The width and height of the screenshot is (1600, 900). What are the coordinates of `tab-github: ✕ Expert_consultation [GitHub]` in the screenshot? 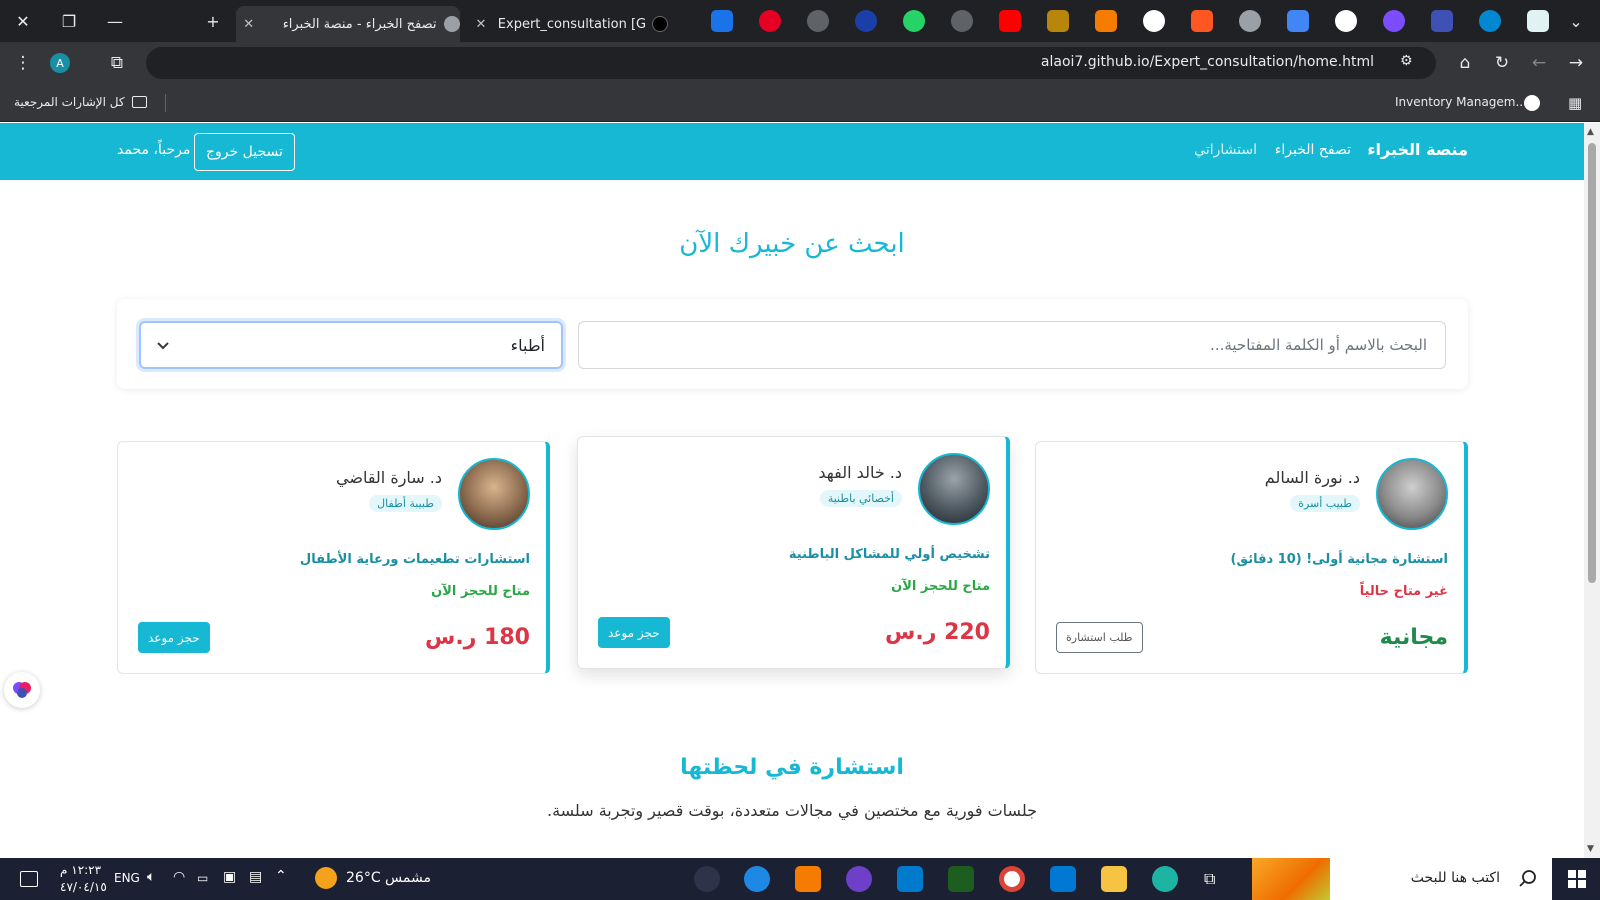 It's located at (568, 24).